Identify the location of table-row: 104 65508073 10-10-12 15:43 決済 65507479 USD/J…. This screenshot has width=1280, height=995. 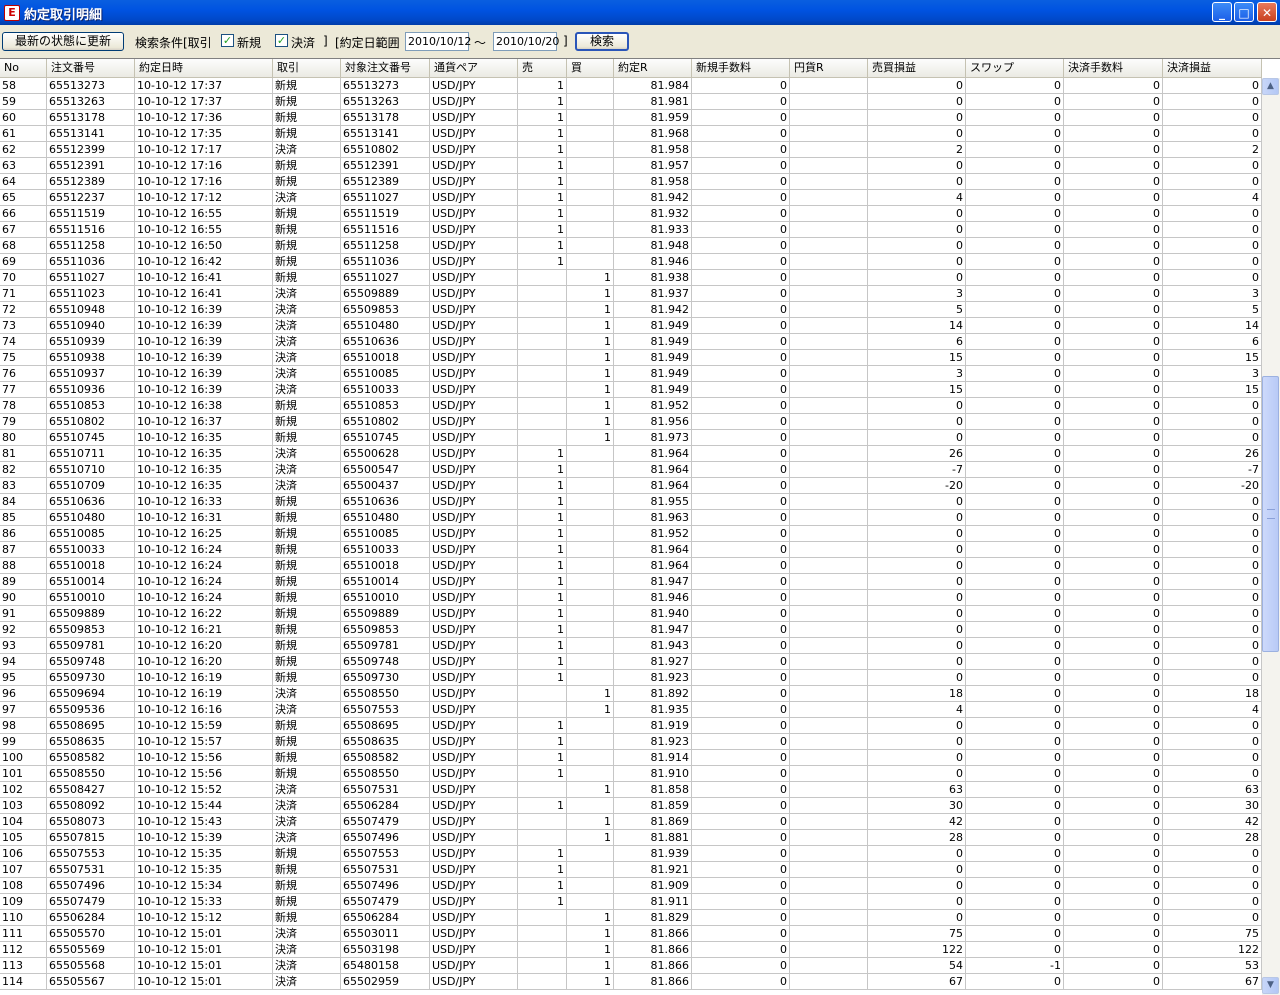
(631, 822).